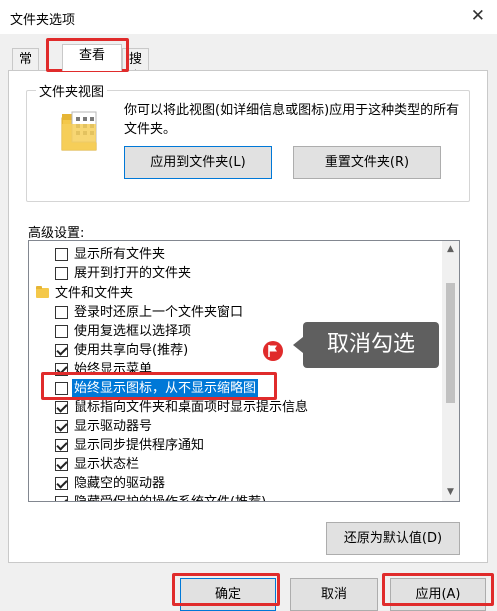  What do you see at coordinates (113, 369) in the screenshot?
I see `list-item-label: 始终显示菜单` at bounding box center [113, 369].